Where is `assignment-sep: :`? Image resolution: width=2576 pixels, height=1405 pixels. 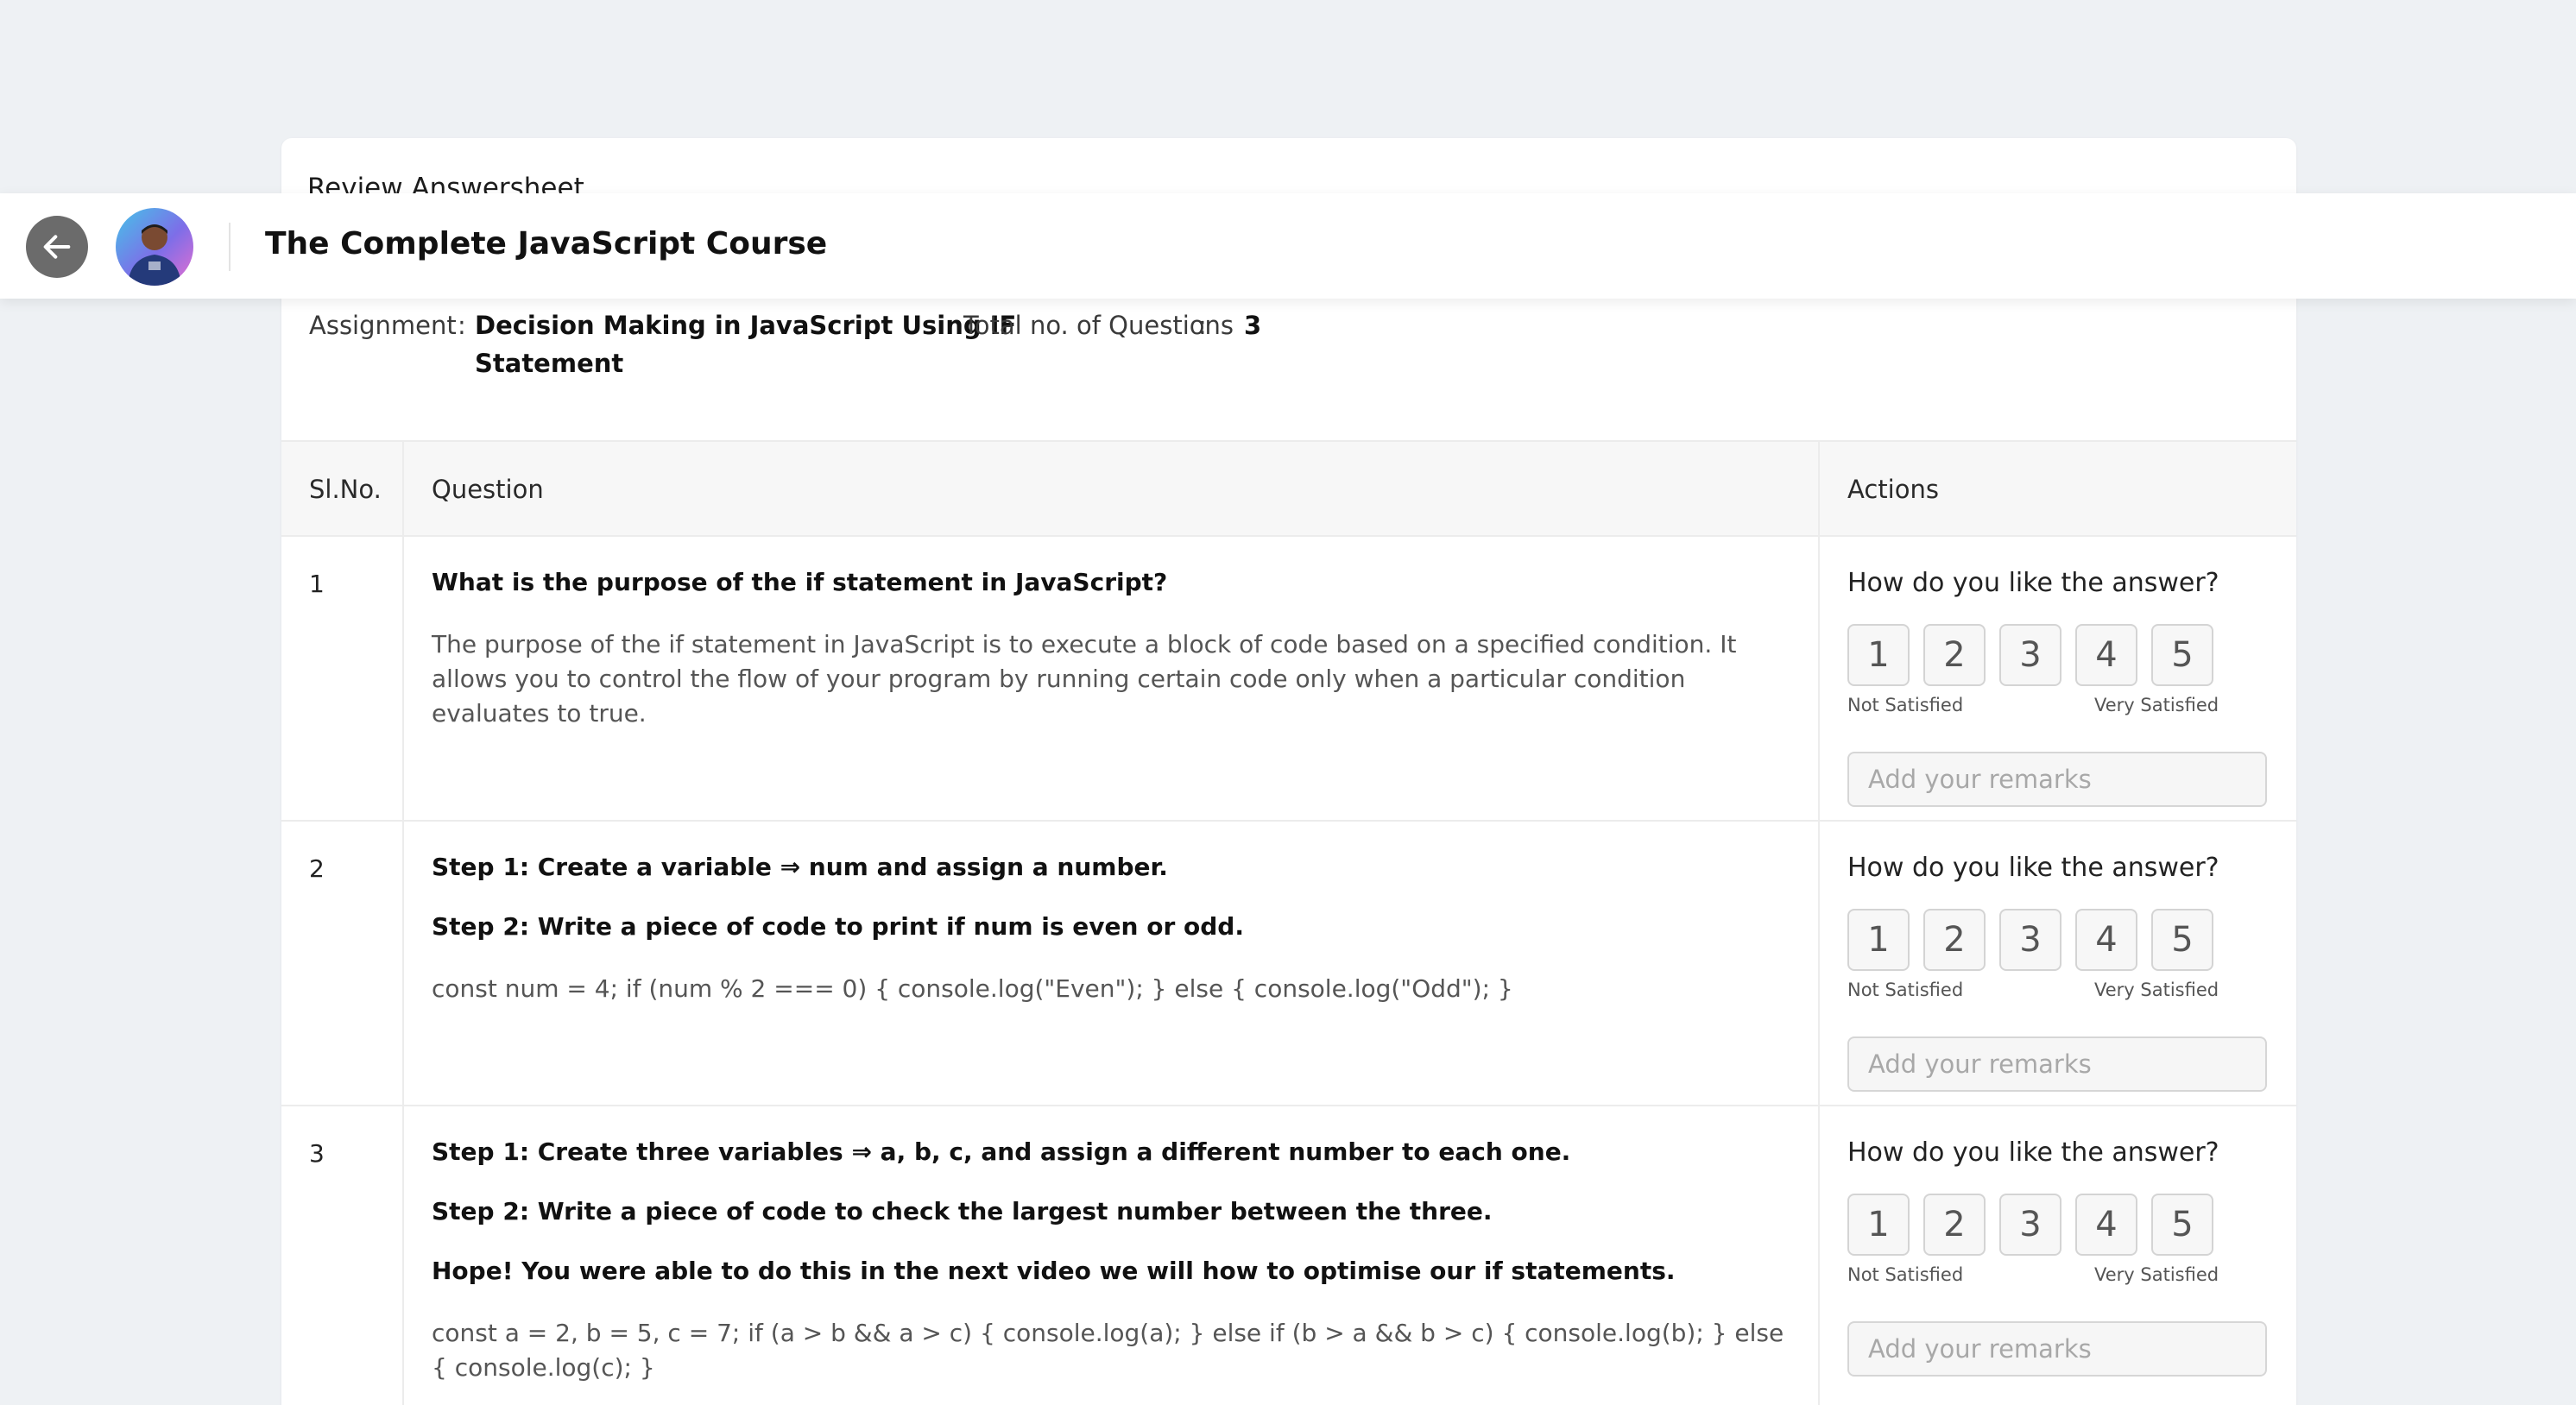 assignment-sep: : is located at coordinates (462, 325).